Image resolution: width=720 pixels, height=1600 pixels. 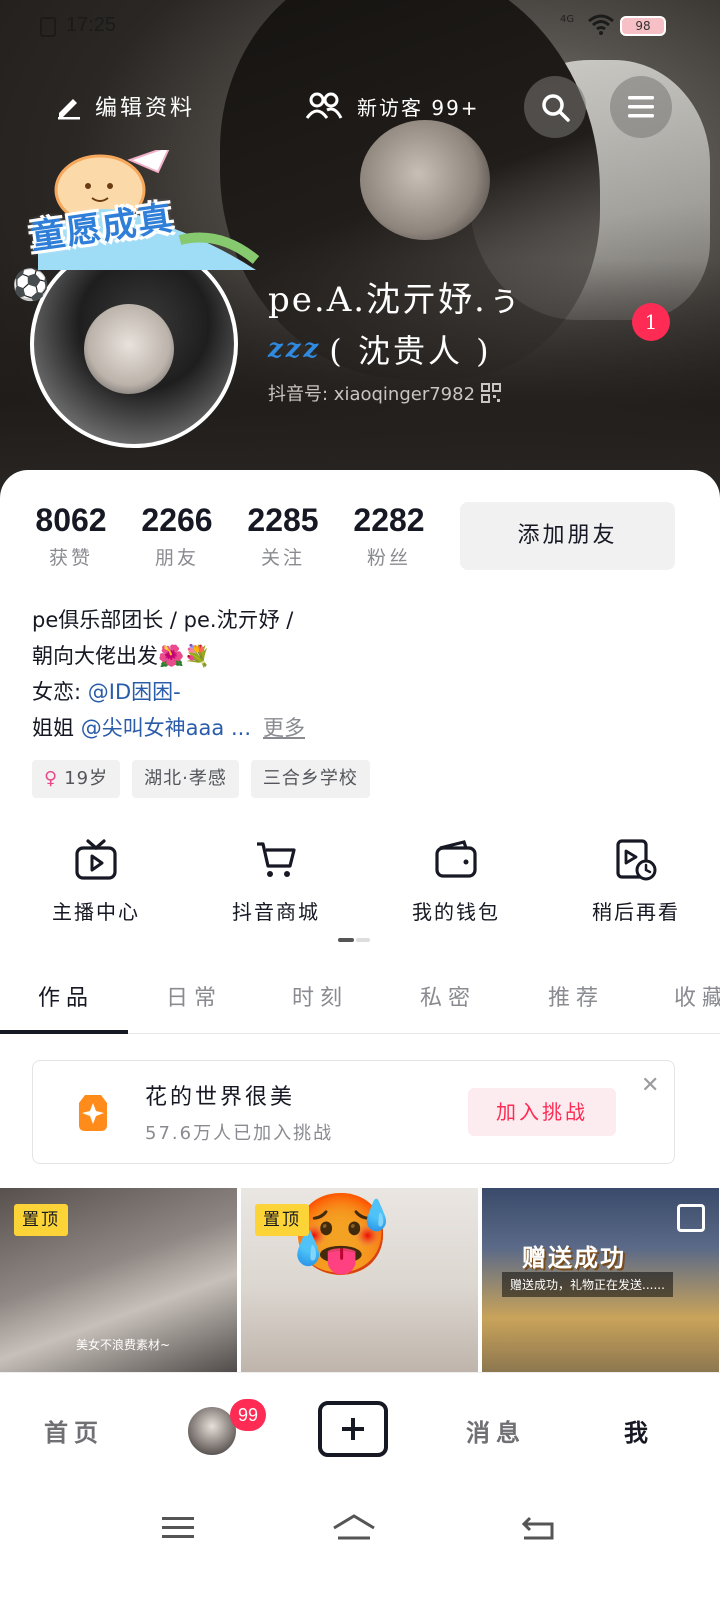 I want to click on shortcut-watch-later: 稍后再看, so click(x=636, y=881).